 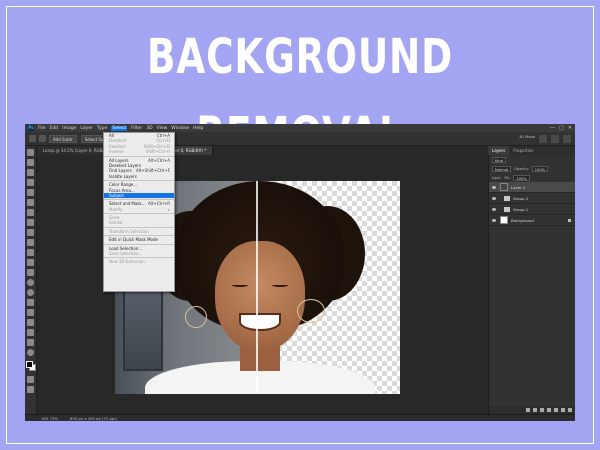 I want to click on screen-mode-icon, so click(x=30, y=389).